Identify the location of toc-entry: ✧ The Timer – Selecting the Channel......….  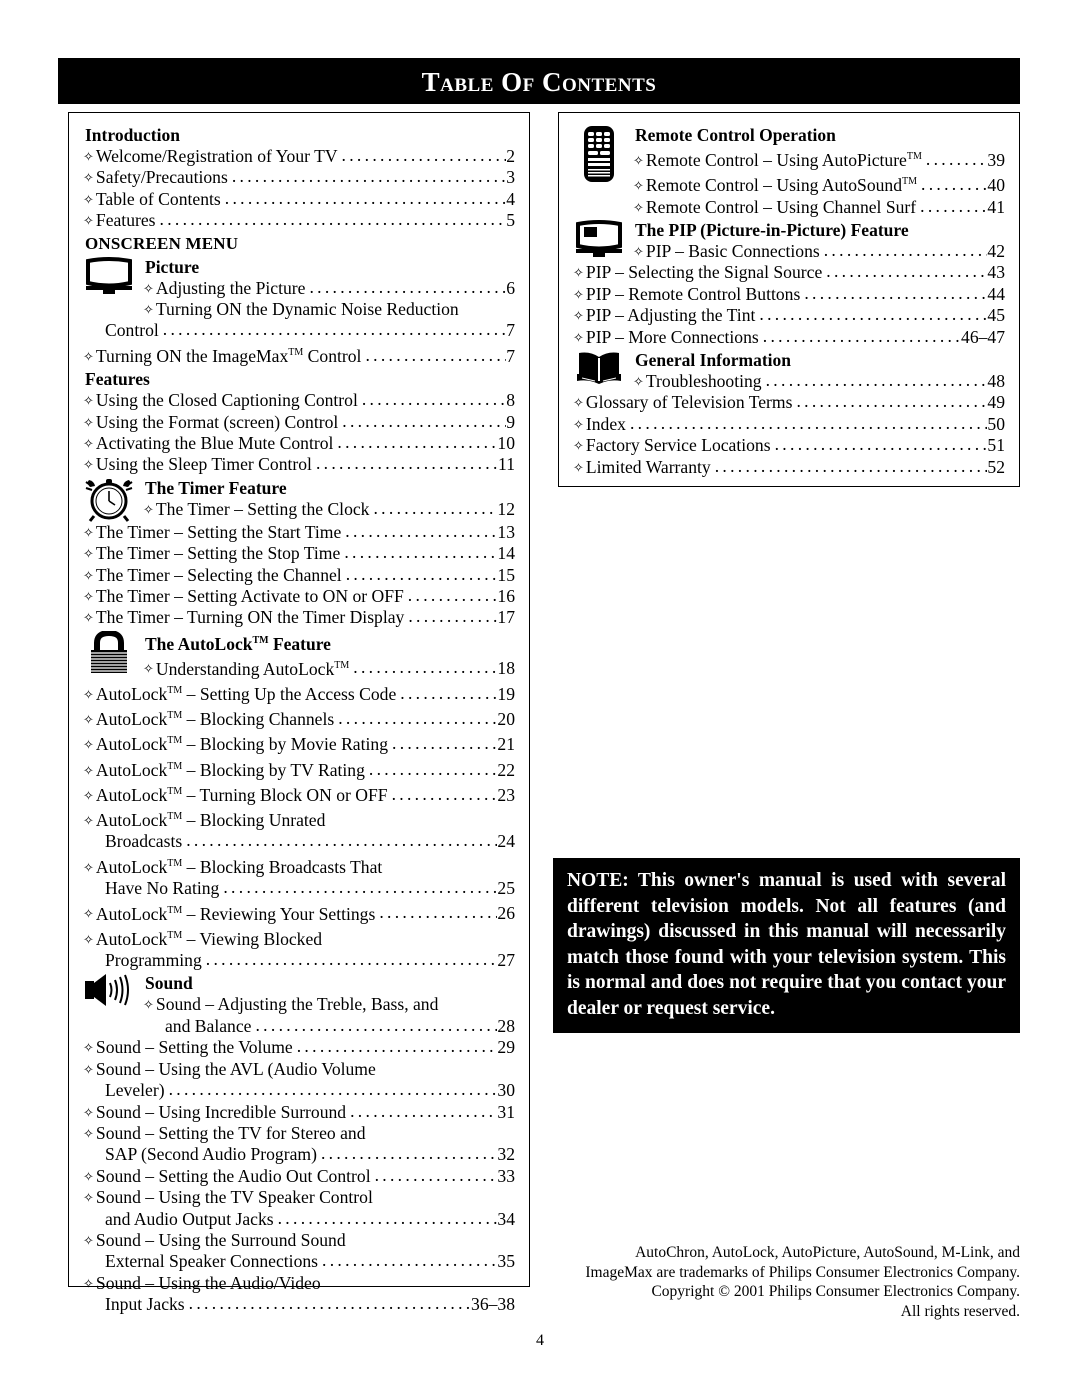
(299, 575).